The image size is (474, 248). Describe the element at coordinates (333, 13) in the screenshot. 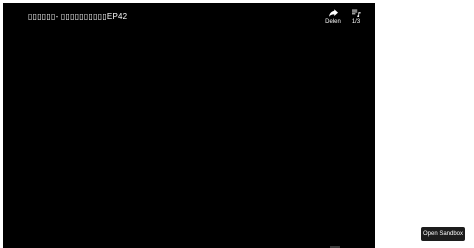

I see `share-icon` at that location.